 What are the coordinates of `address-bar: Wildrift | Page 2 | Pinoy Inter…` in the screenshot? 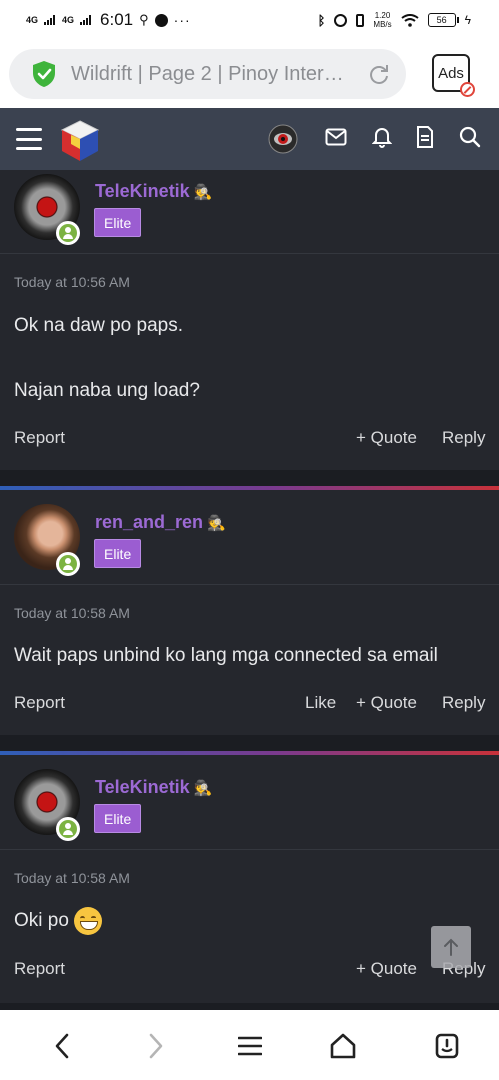 It's located at (207, 74).